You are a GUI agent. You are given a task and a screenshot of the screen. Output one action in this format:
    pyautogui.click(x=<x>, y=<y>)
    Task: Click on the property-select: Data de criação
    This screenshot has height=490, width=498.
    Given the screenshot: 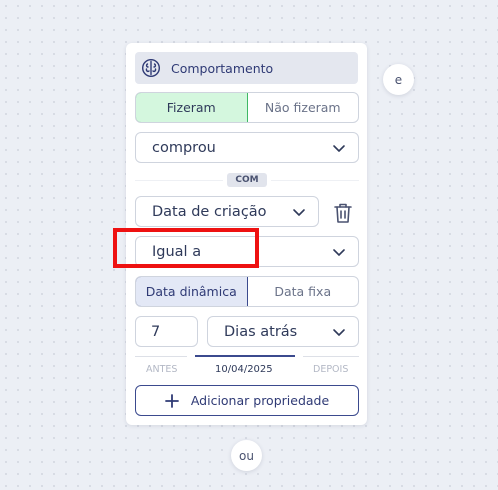 What is the action you would take?
    pyautogui.click(x=227, y=211)
    